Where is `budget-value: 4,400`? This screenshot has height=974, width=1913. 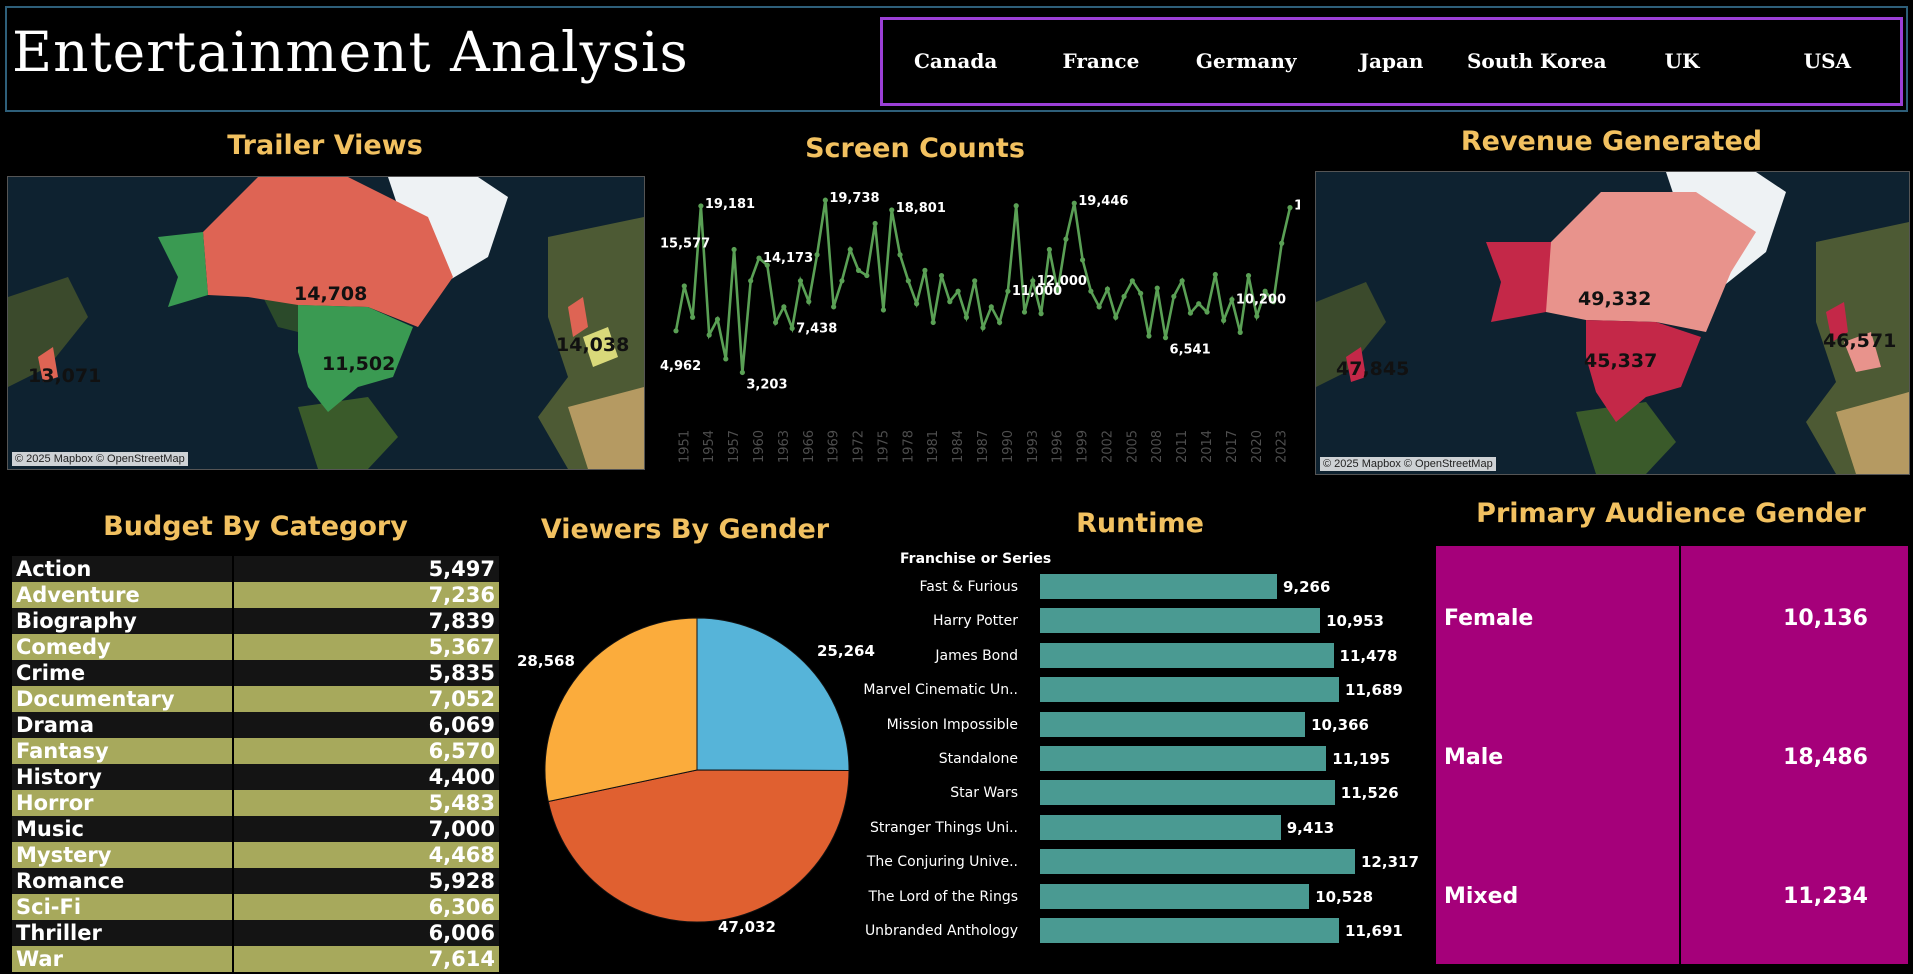
budget-value: 4,400 is located at coordinates (366, 777).